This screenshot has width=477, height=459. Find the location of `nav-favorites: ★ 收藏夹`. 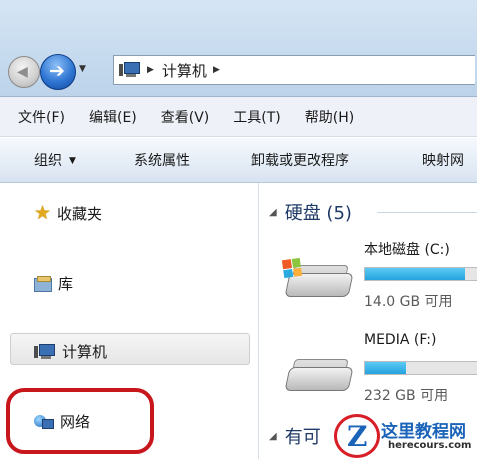

nav-favorites: ★ 收藏夹 is located at coordinates (68, 213).